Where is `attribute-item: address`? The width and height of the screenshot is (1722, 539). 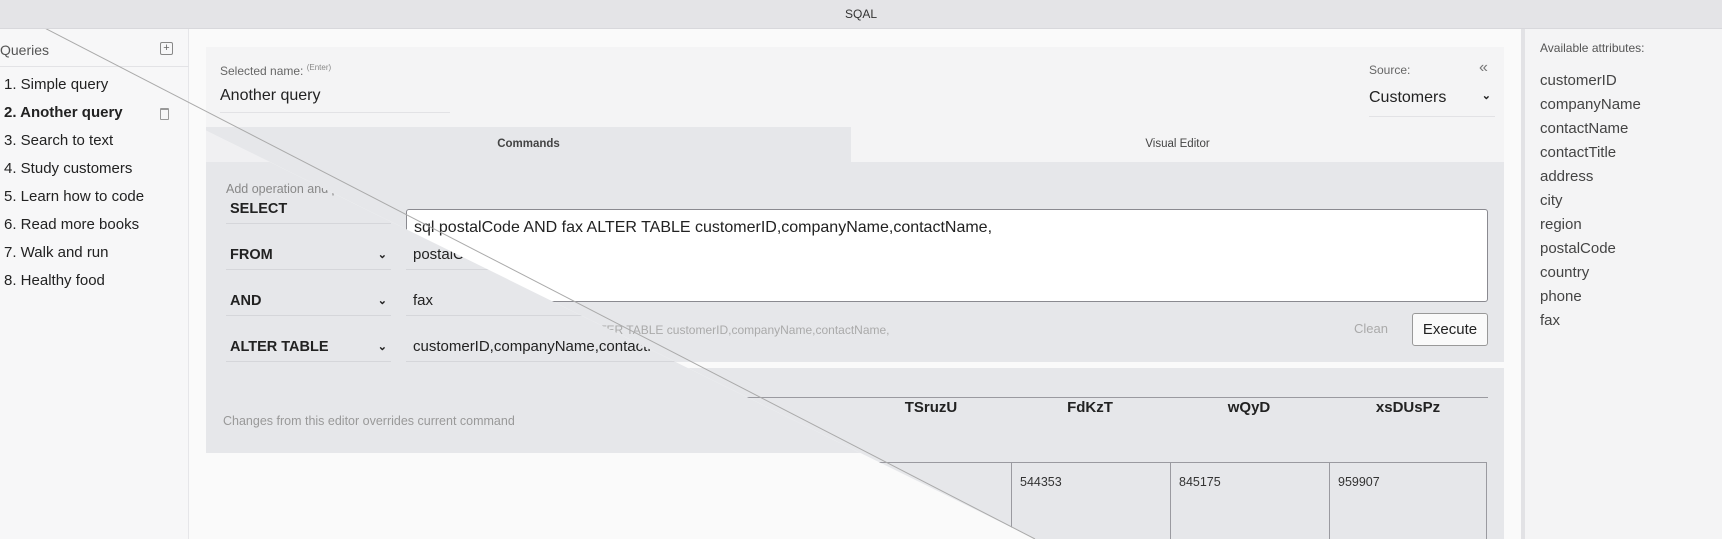 attribute-item: address is located at coordinates (1566, 176).